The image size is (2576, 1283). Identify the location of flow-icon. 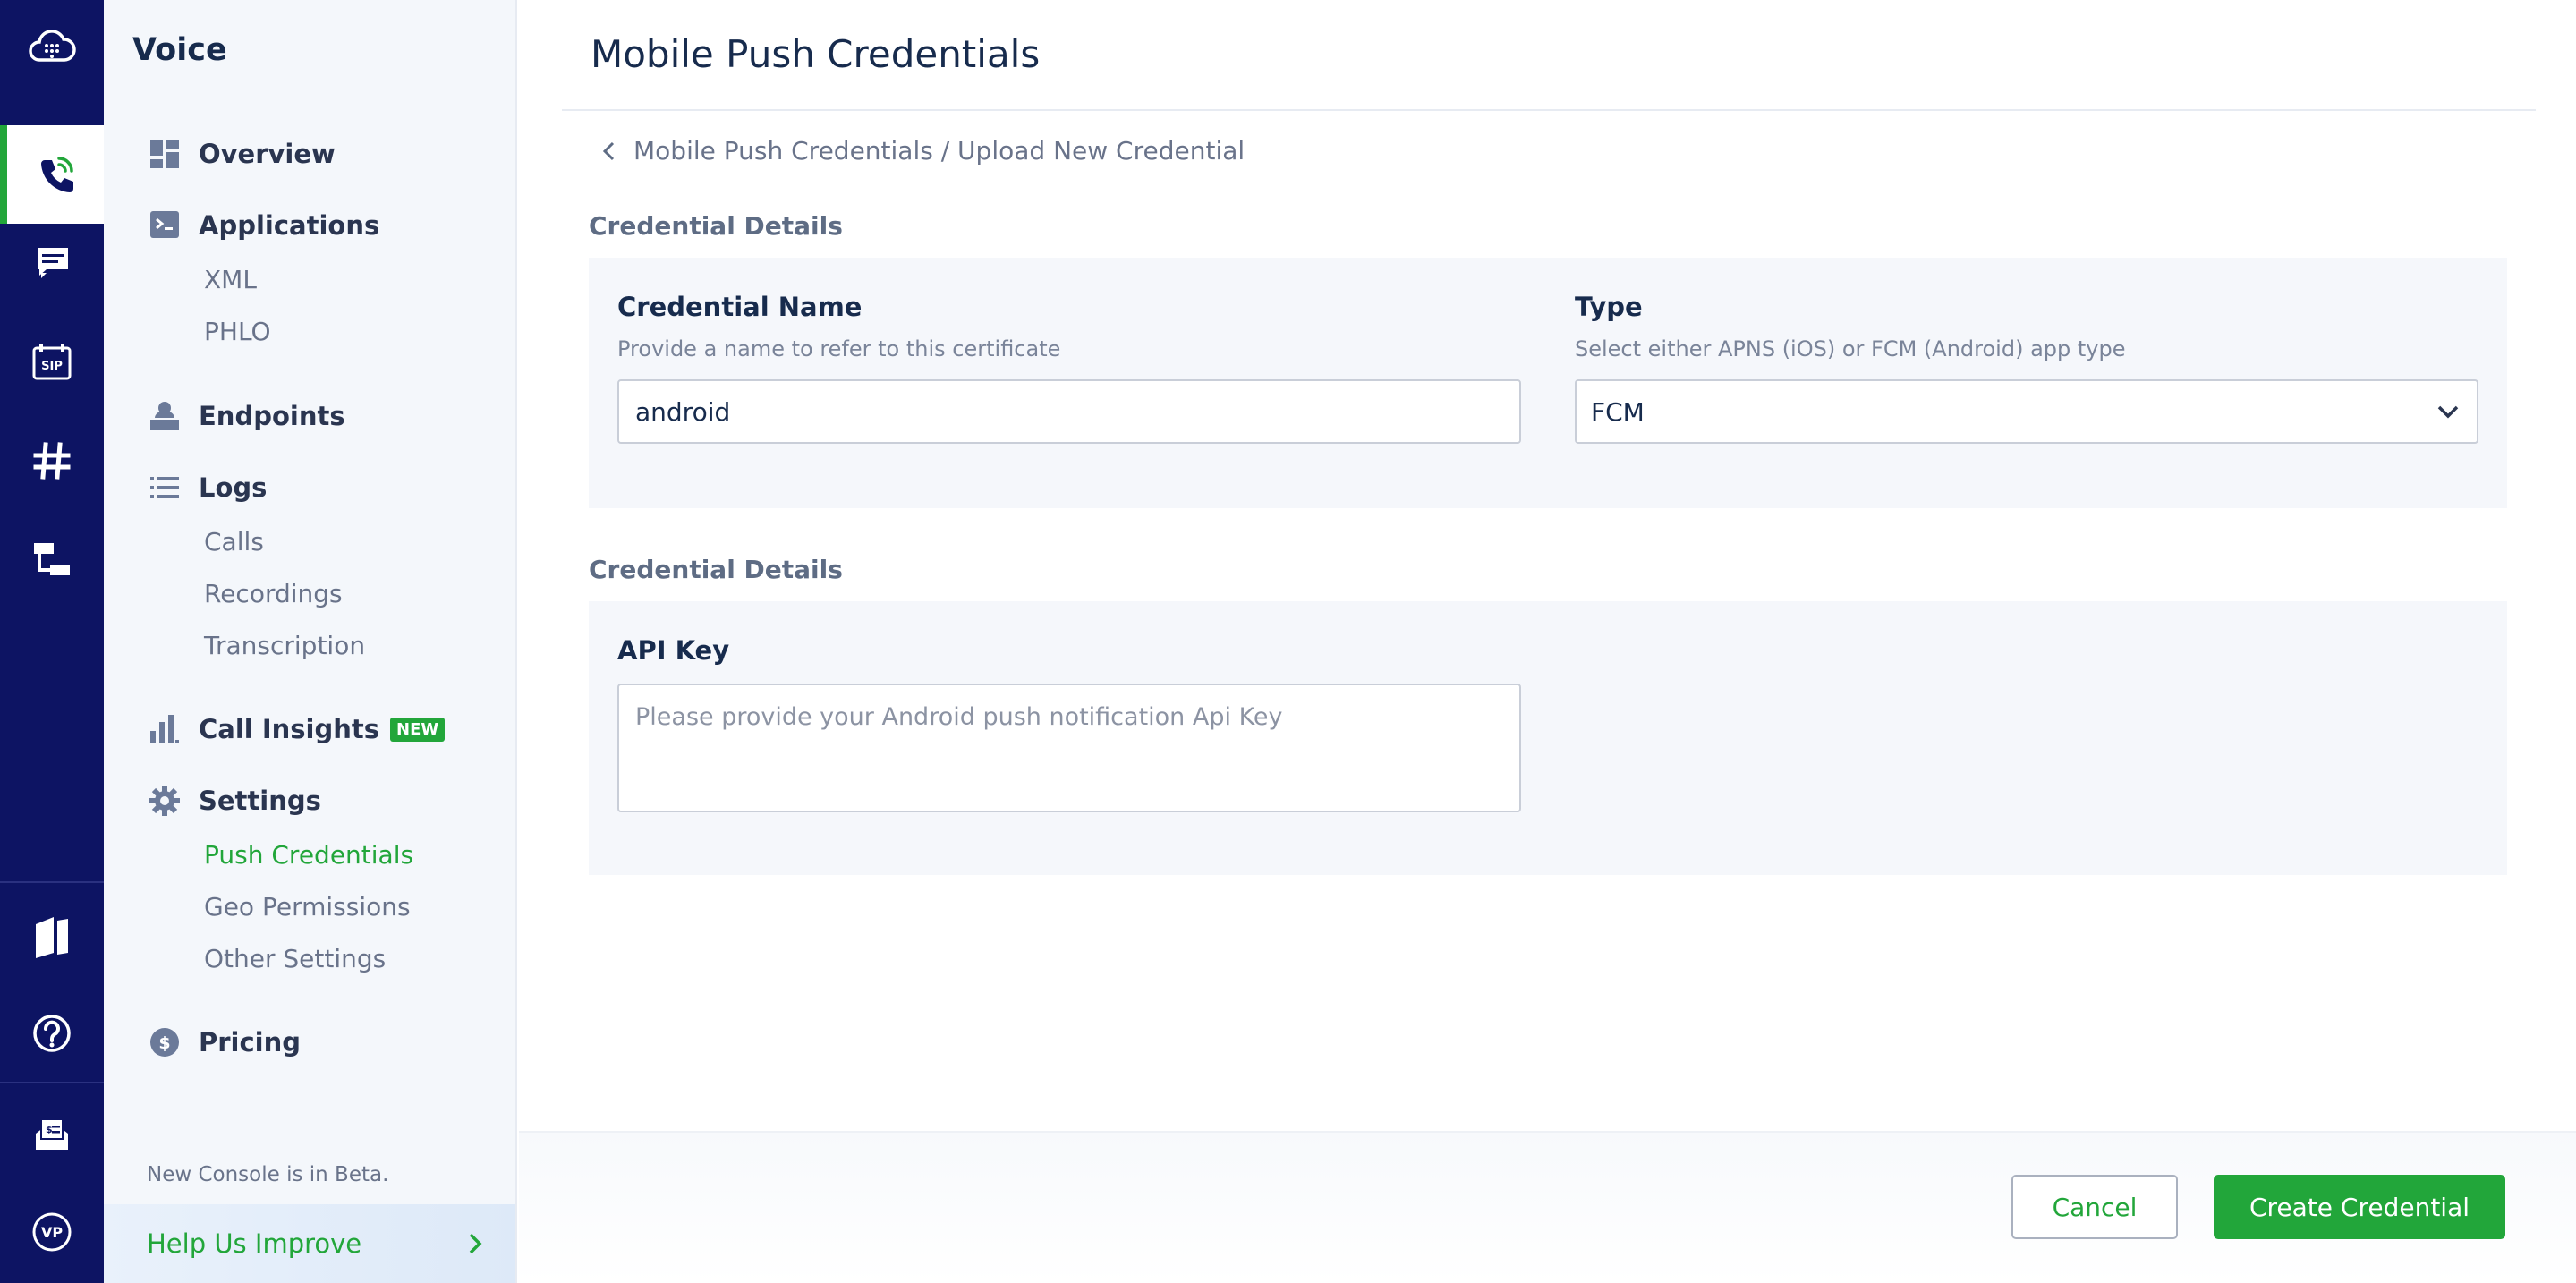
(52, 559).